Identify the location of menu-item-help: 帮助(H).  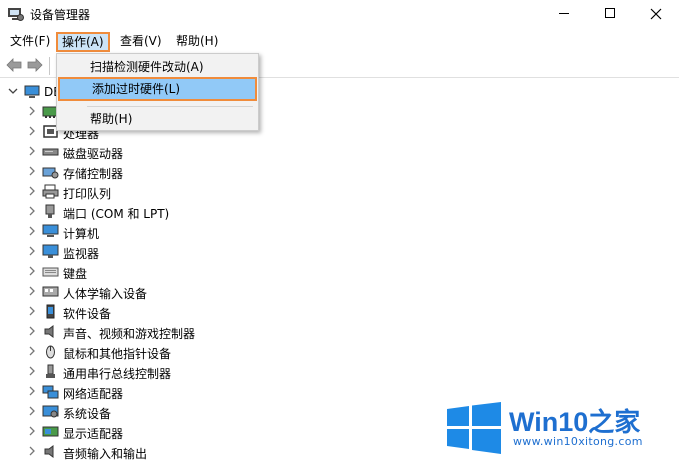
(157, 119).